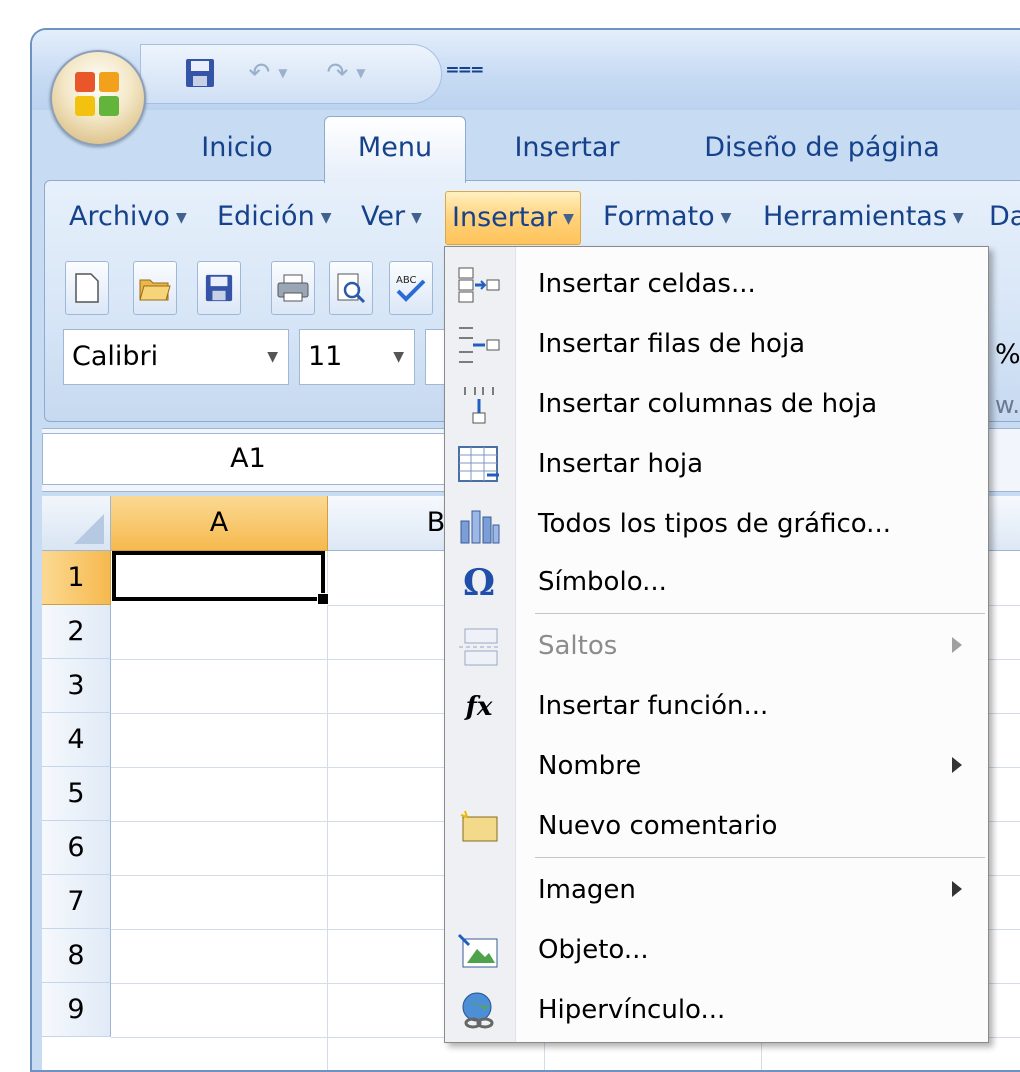  I want to click on menu-item-insertar-hoja: Insertar hoja, so click(716, 464).